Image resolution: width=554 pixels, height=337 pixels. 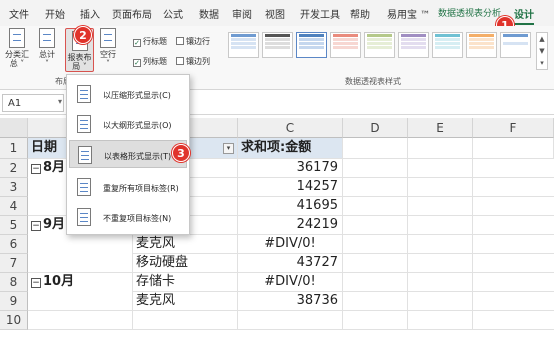 I want to click on pivot-value-cell: 38736, so click(x=290, y=301).